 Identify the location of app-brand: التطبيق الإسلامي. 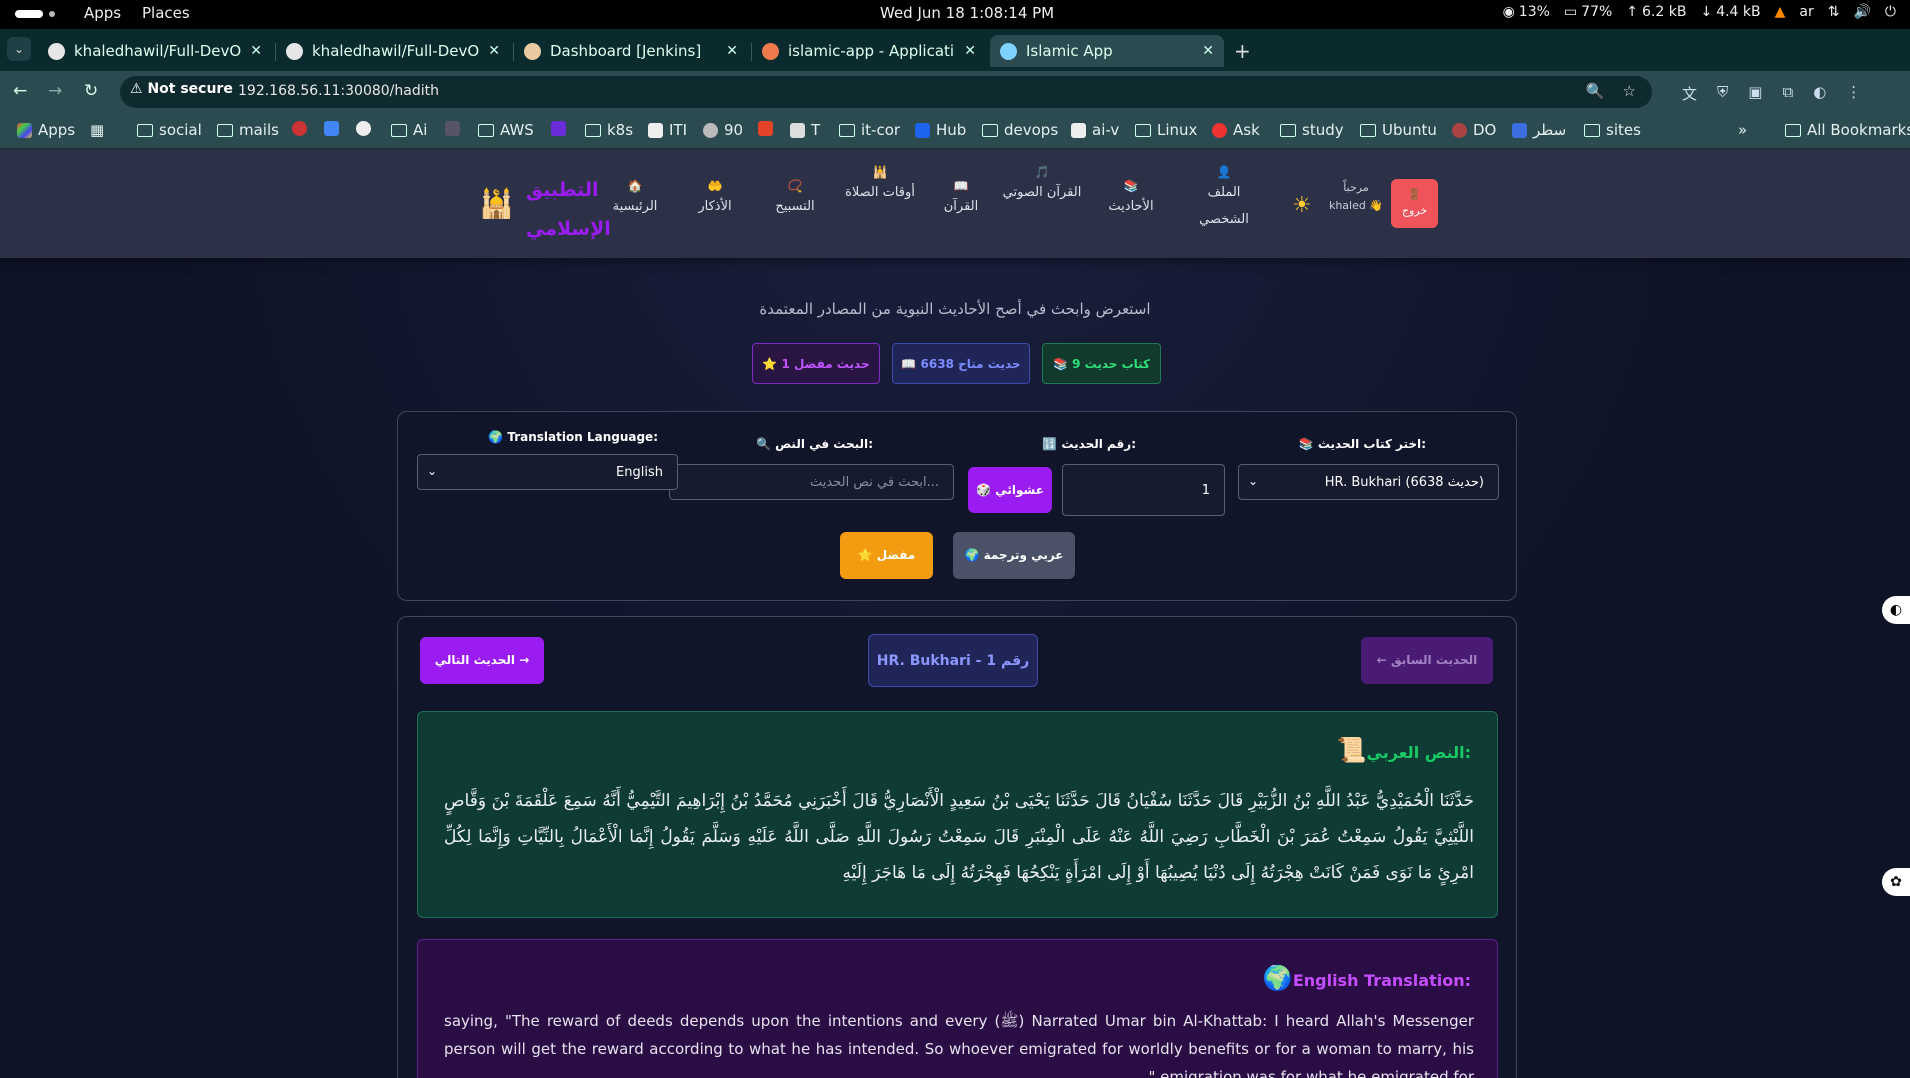
(568, 210).